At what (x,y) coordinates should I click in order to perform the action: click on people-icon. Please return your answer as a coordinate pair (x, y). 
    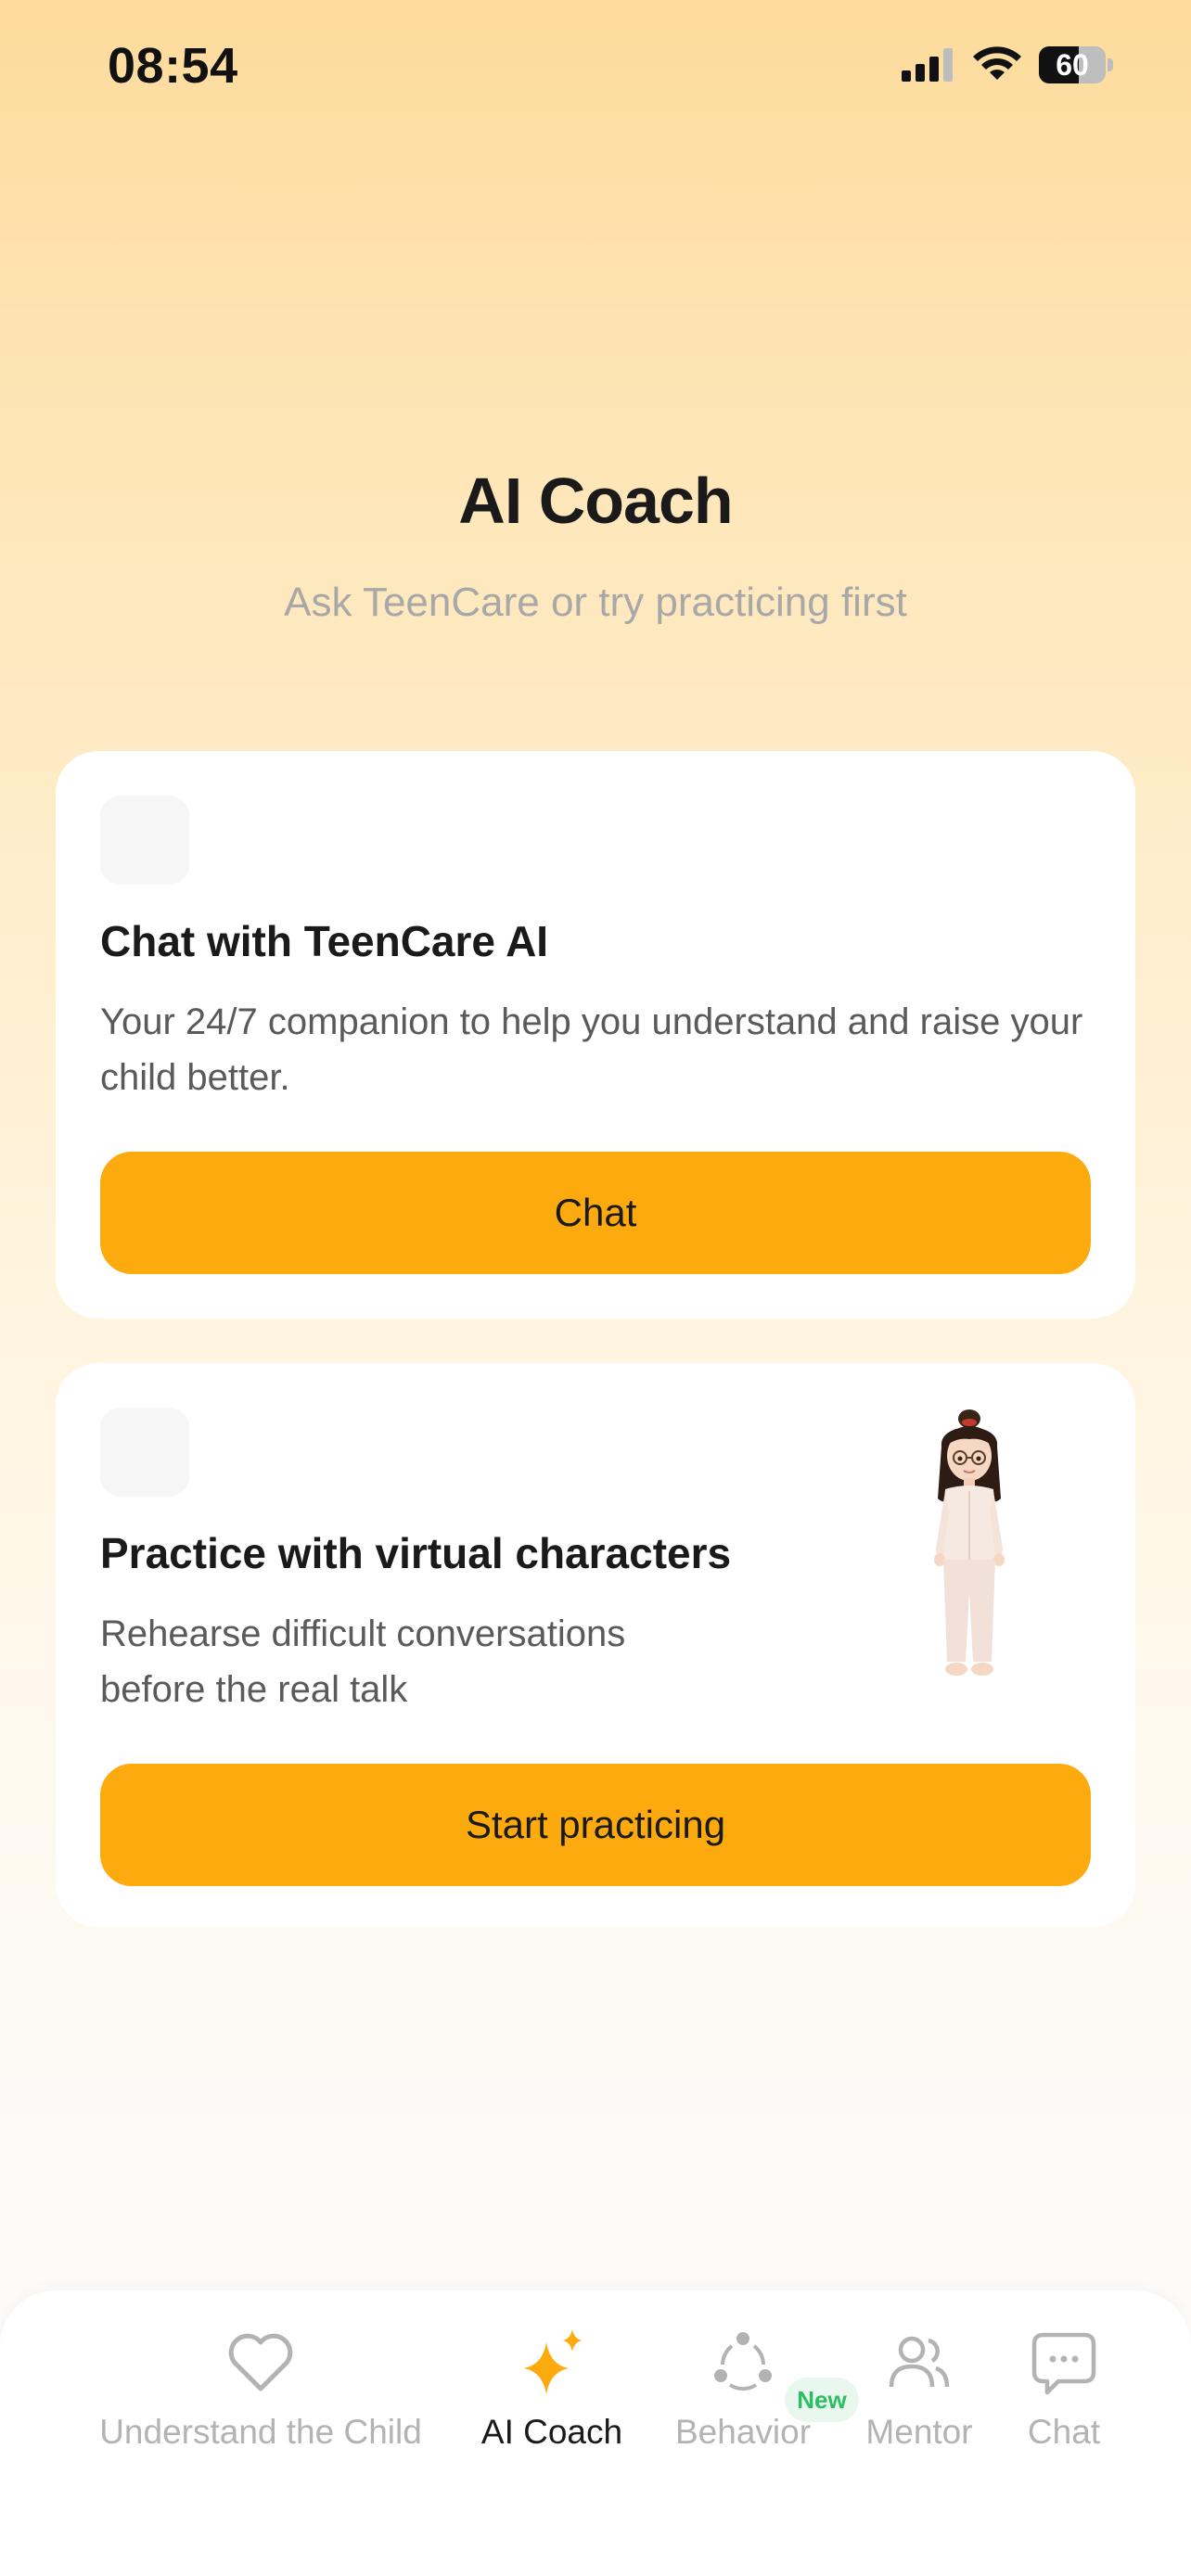
    Looking at the image, I should click on (919, 2362).